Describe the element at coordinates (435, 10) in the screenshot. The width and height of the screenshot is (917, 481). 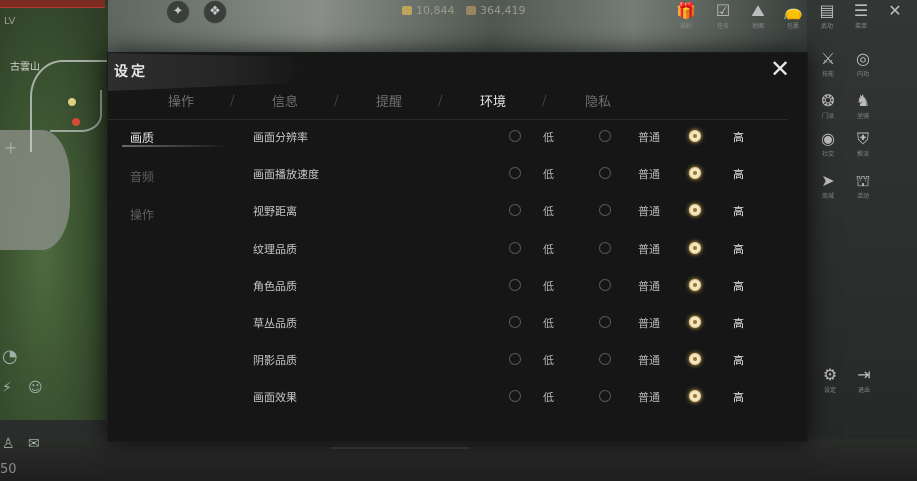
I see `currency-silver-value: 10,844` at that location.